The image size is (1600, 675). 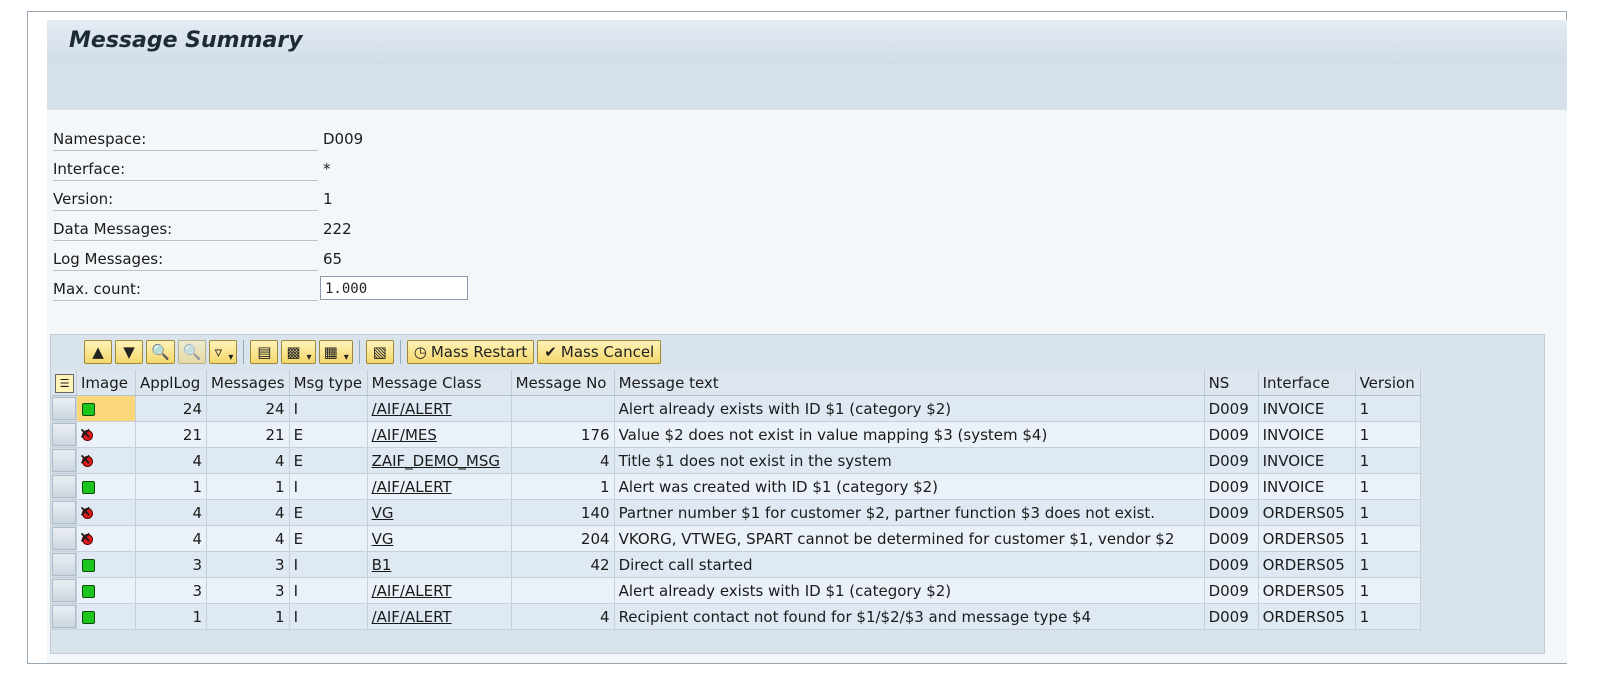 What do you see at coordinates (563, 564) in the screenshot?
I see `message-no-cell: 42` at bounding box center [563, 564].